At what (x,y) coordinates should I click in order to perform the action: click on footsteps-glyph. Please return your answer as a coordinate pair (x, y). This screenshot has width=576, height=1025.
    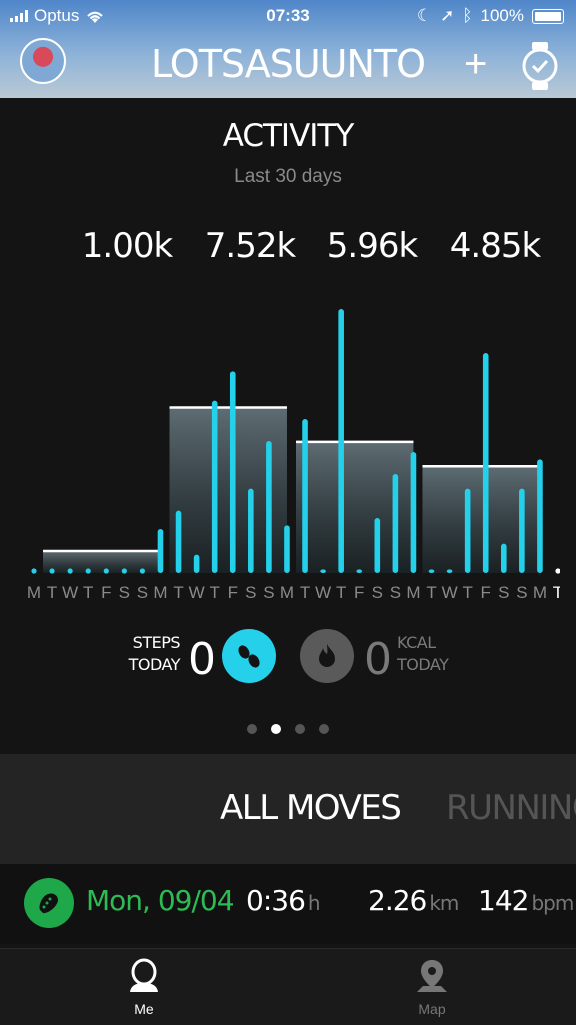
    Looking at the image, I should click on (249, 656).